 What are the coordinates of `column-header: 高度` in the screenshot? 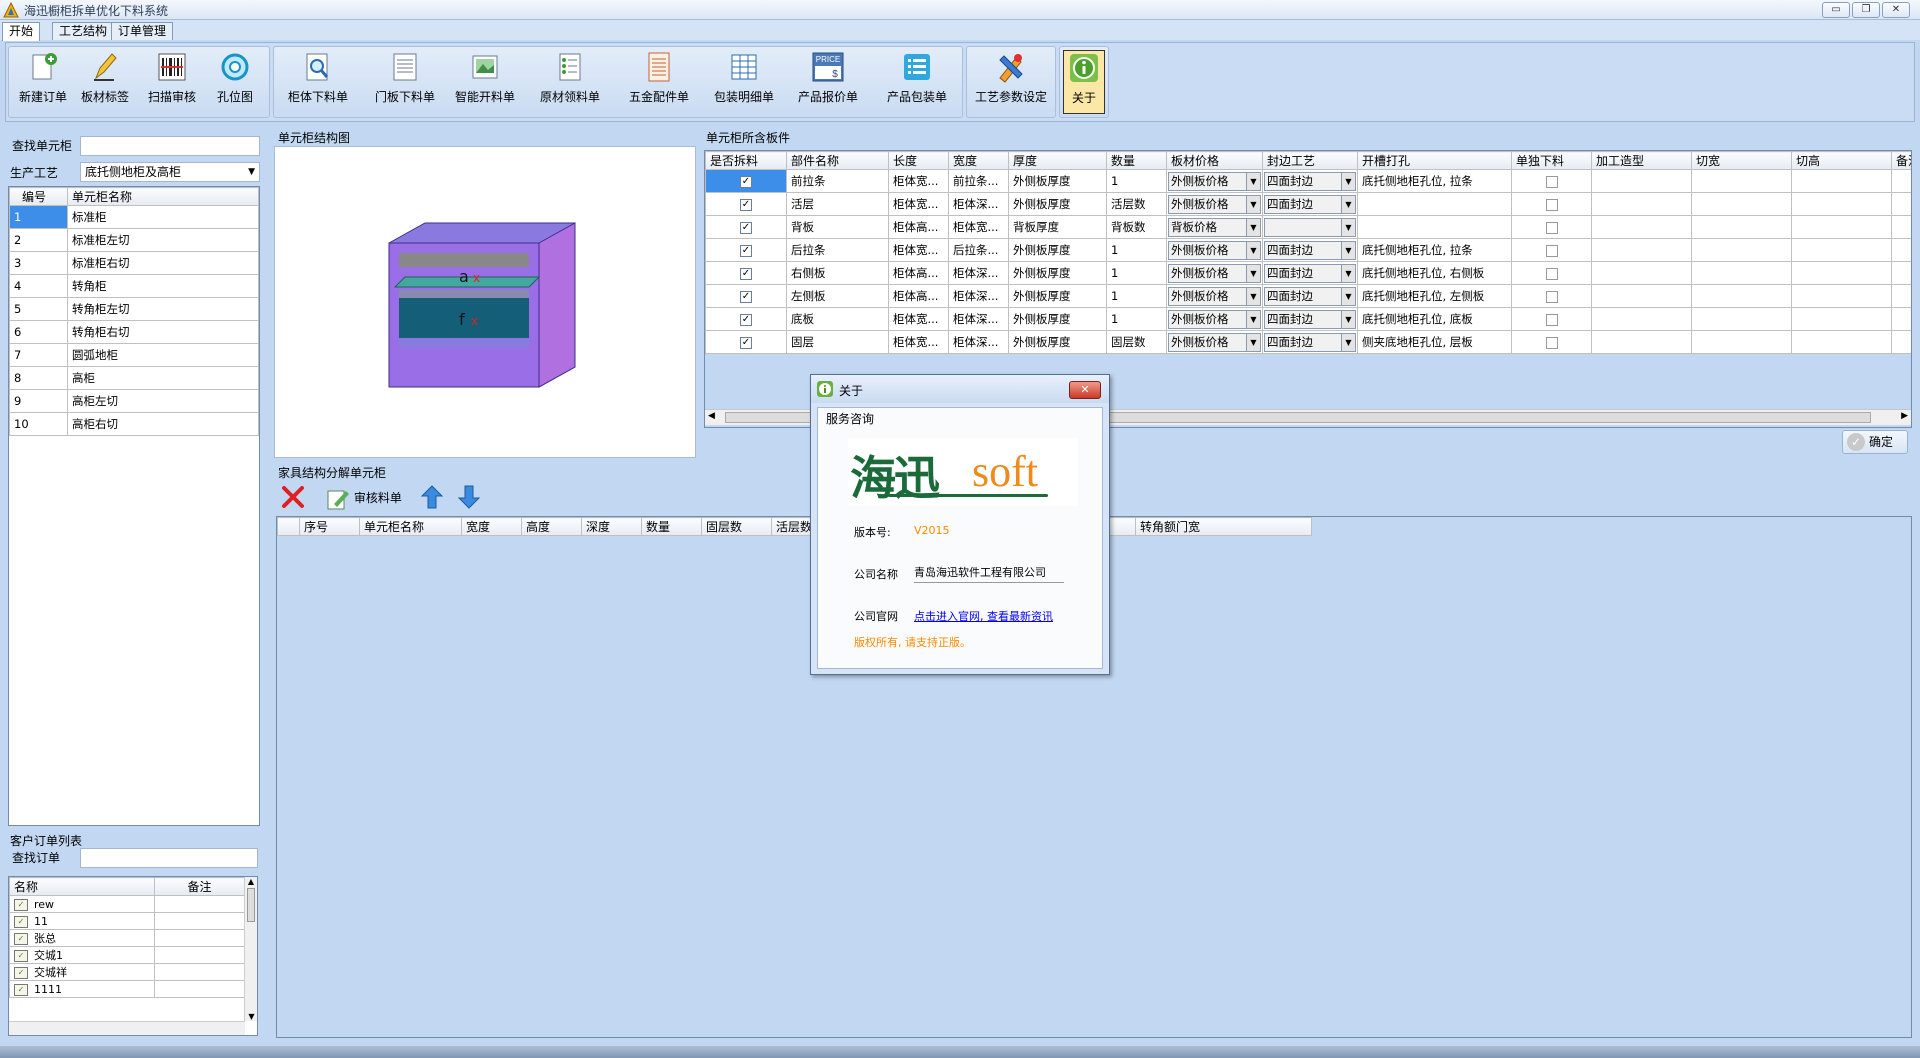 It's located at (551, 526).